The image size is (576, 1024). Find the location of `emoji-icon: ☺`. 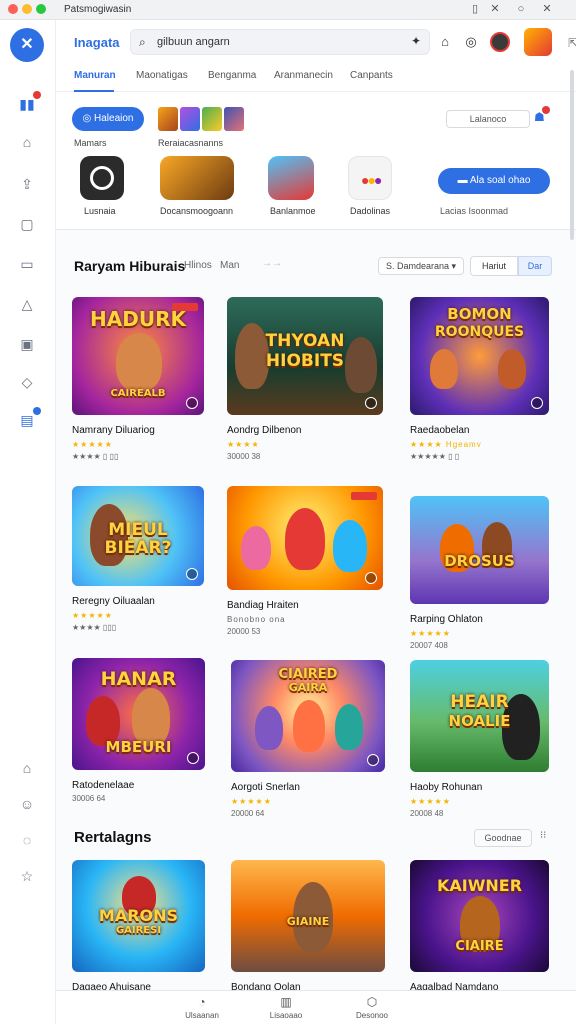

emoji-icon: ☺ is located at coordinates (27, 804).